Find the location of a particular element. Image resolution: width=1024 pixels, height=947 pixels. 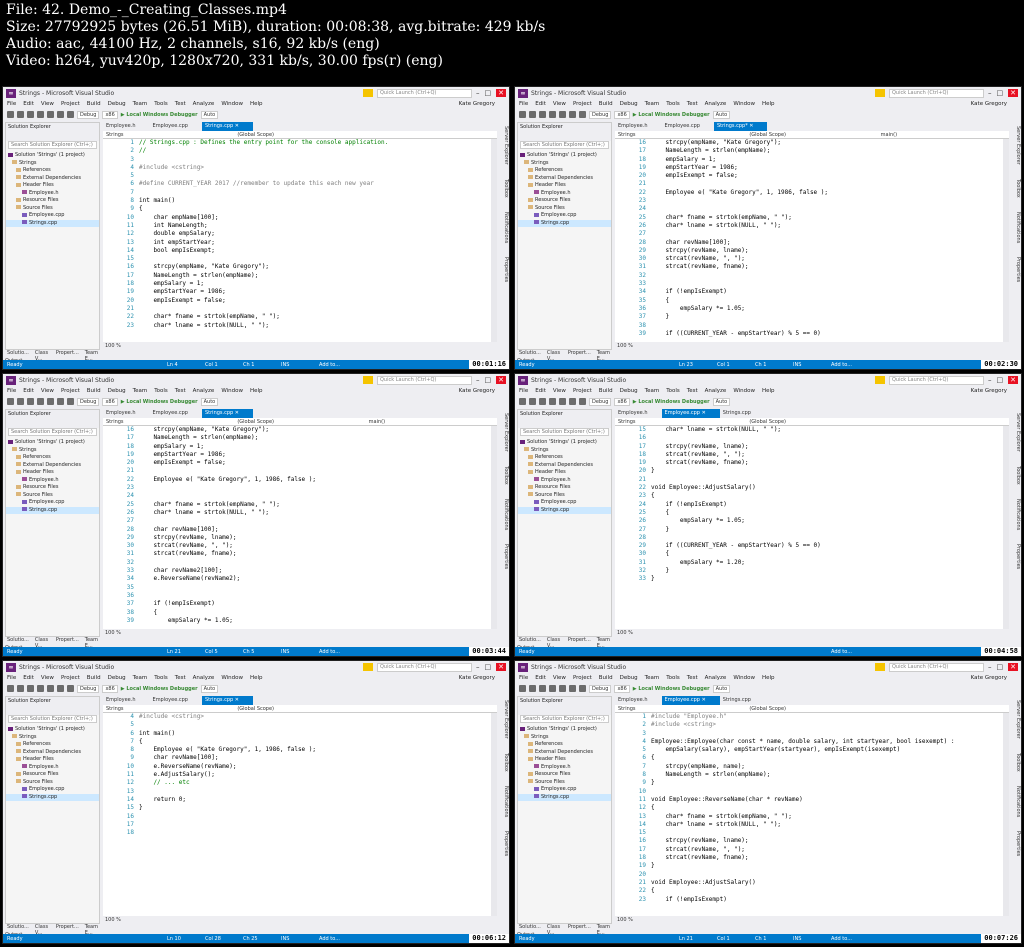

menu-edit: Edit is located at coordinates (540, 391).